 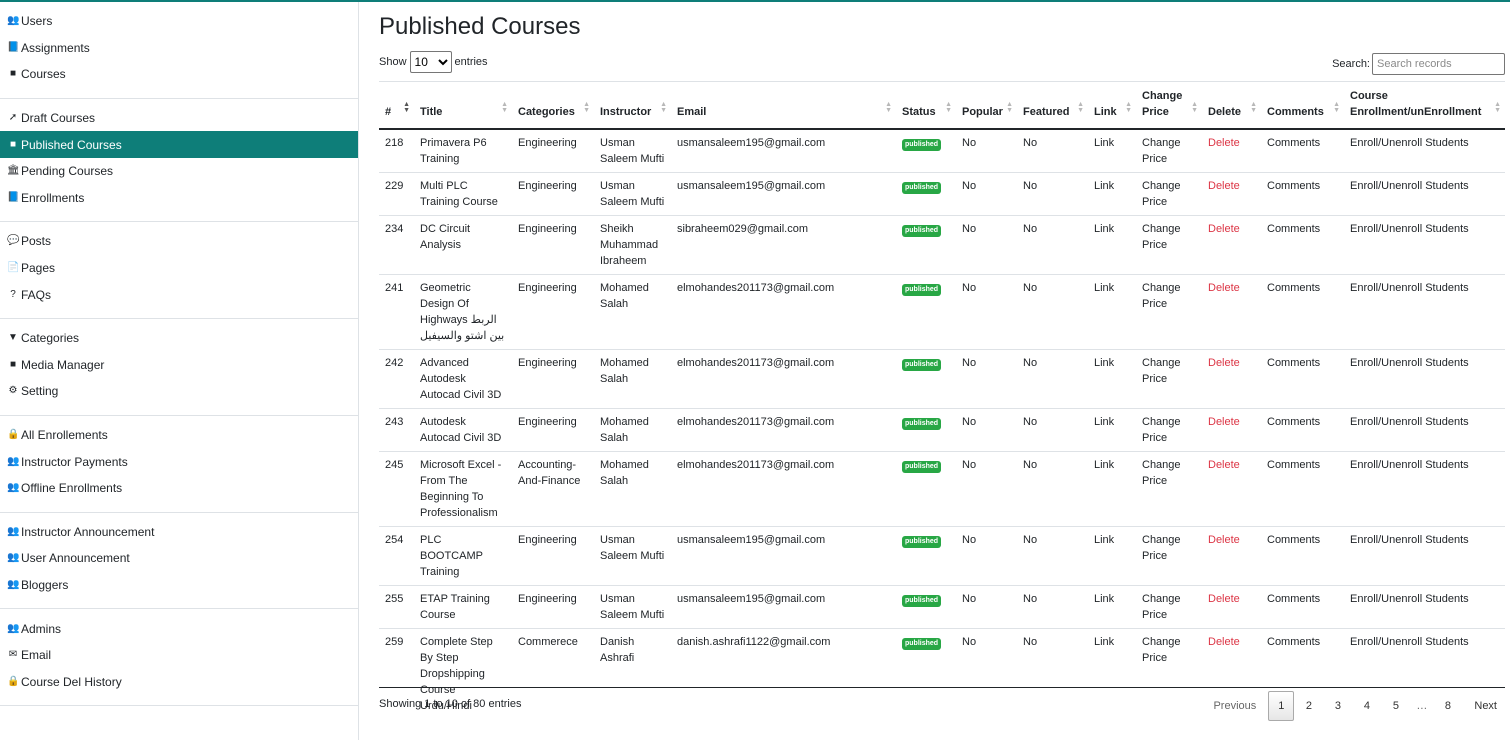 What do you see at coordinates (179, 532) in the screenshot?
I see `sidebar-item-instructor-announcement: 👥 Instructor Announcement` at bounding box center [179, 532].